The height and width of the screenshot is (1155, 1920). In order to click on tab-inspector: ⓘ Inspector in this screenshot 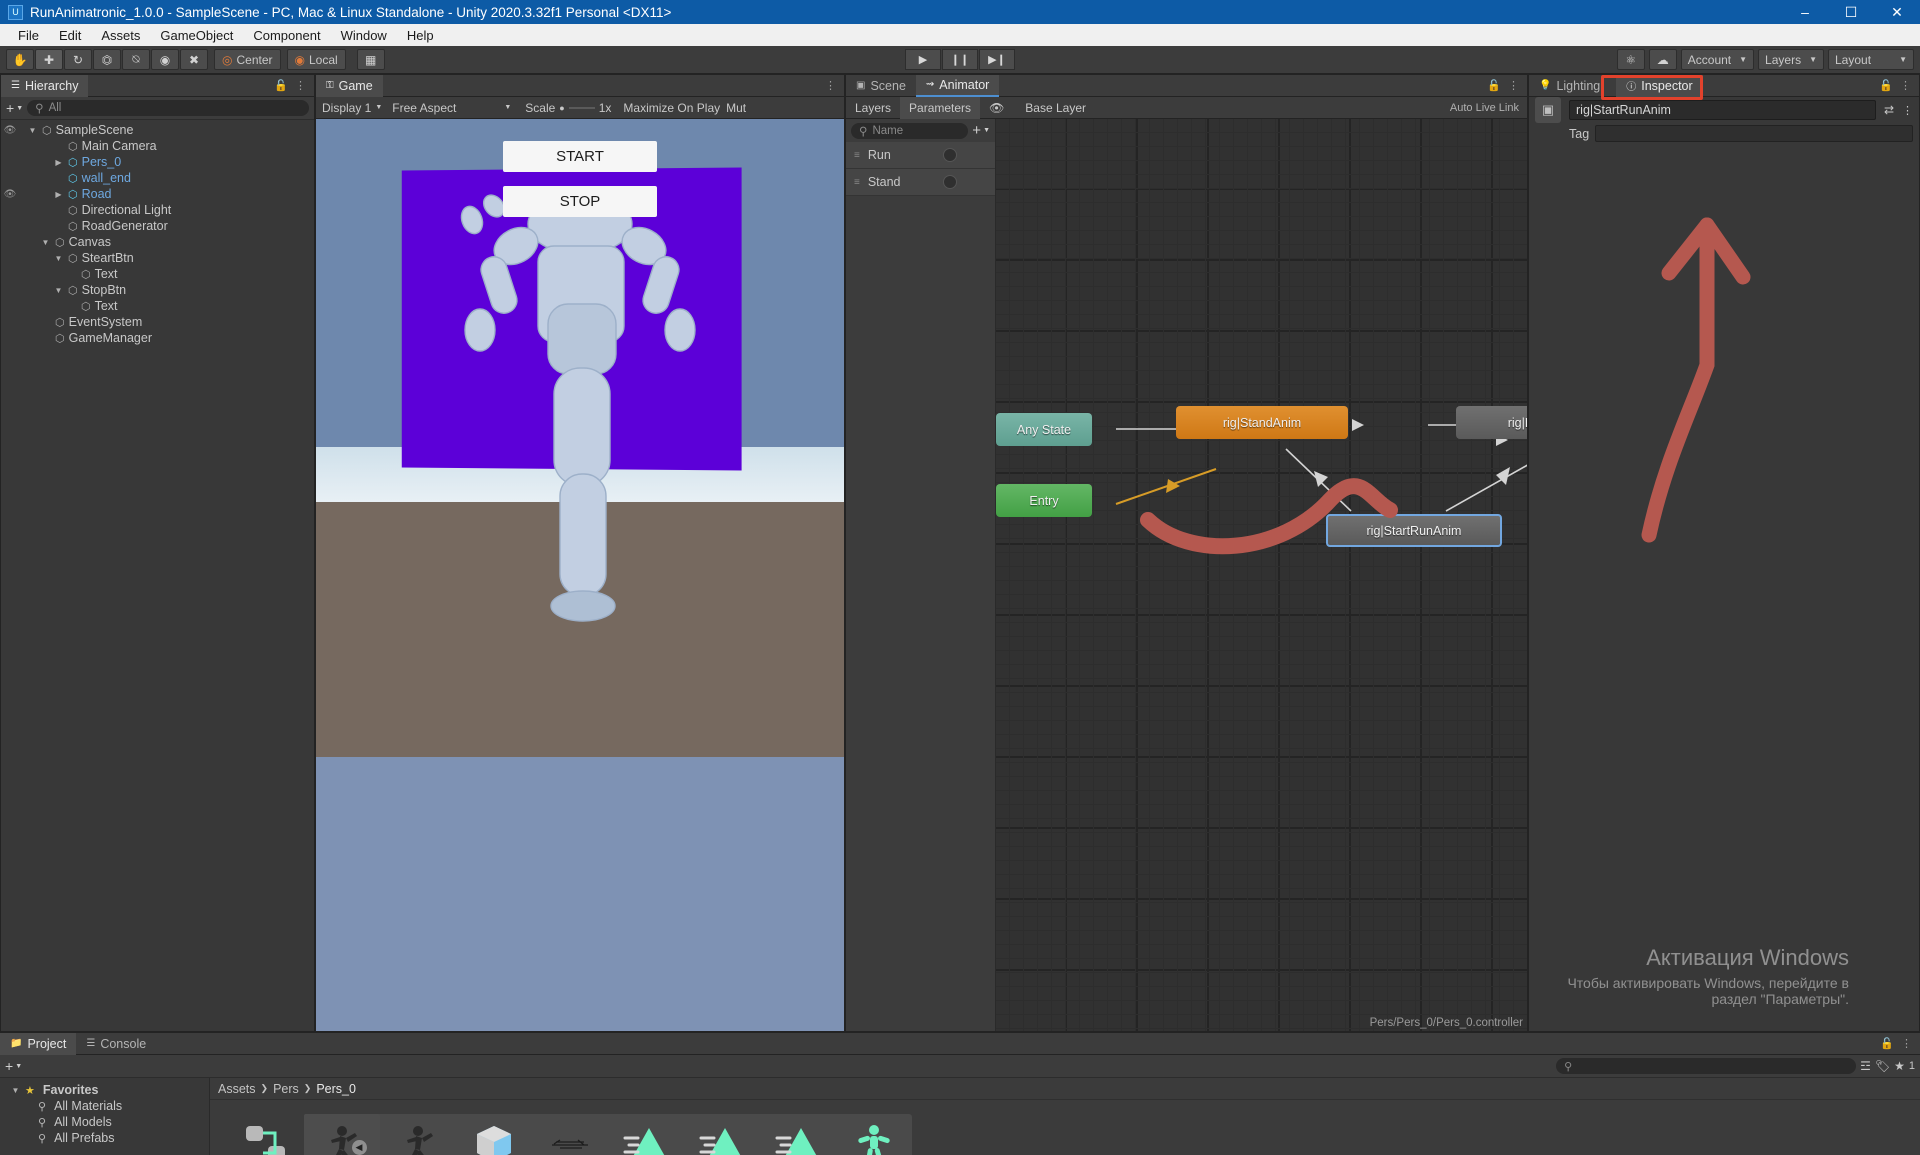, I will do `click(1659, 85)`.